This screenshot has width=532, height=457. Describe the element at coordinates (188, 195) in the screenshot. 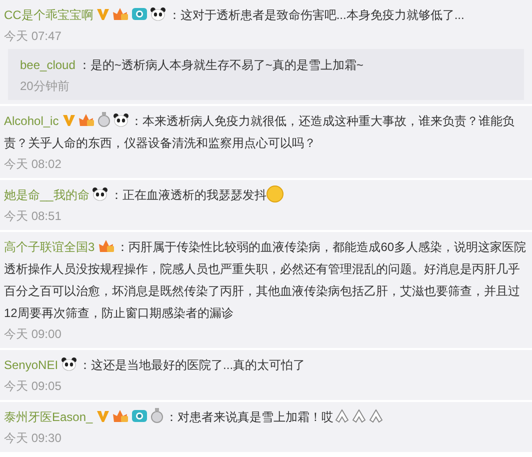

I see `comment-text: ：正在血液透析的我瑟瑟发抖` at that location.